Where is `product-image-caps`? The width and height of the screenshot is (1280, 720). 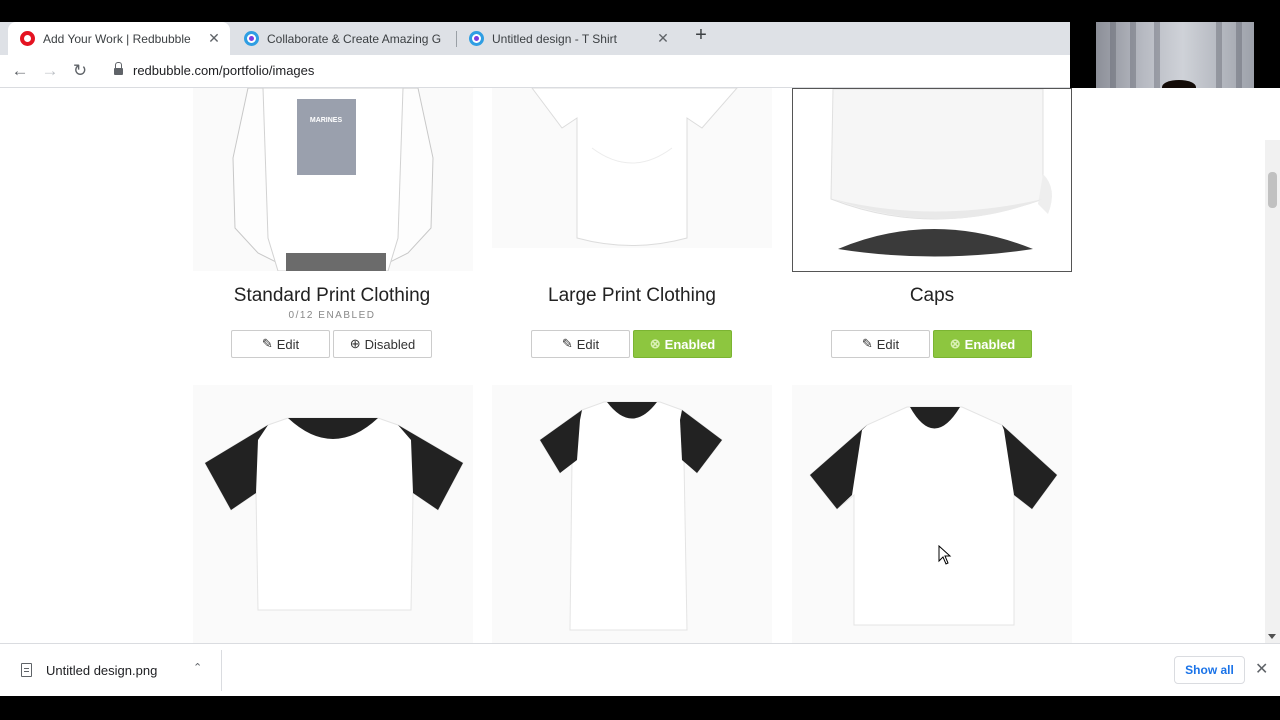 product-image-caps is located at coordinates (932, 180).